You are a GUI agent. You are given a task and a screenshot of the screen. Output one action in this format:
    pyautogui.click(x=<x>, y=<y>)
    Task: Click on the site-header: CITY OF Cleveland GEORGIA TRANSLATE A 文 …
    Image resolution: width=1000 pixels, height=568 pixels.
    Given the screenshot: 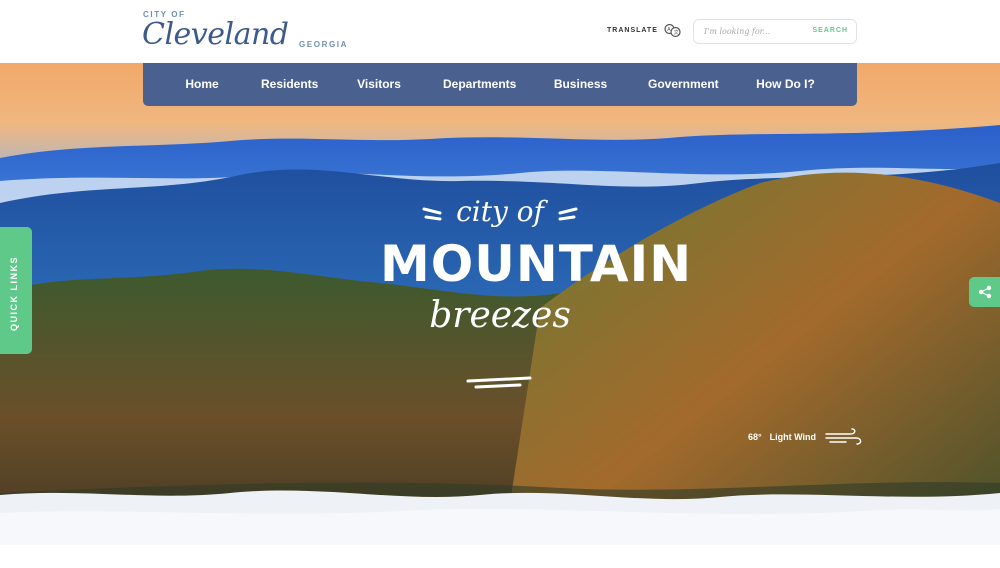 What is the action you would take?
    pyautogui.click(x=500, y=31)
    